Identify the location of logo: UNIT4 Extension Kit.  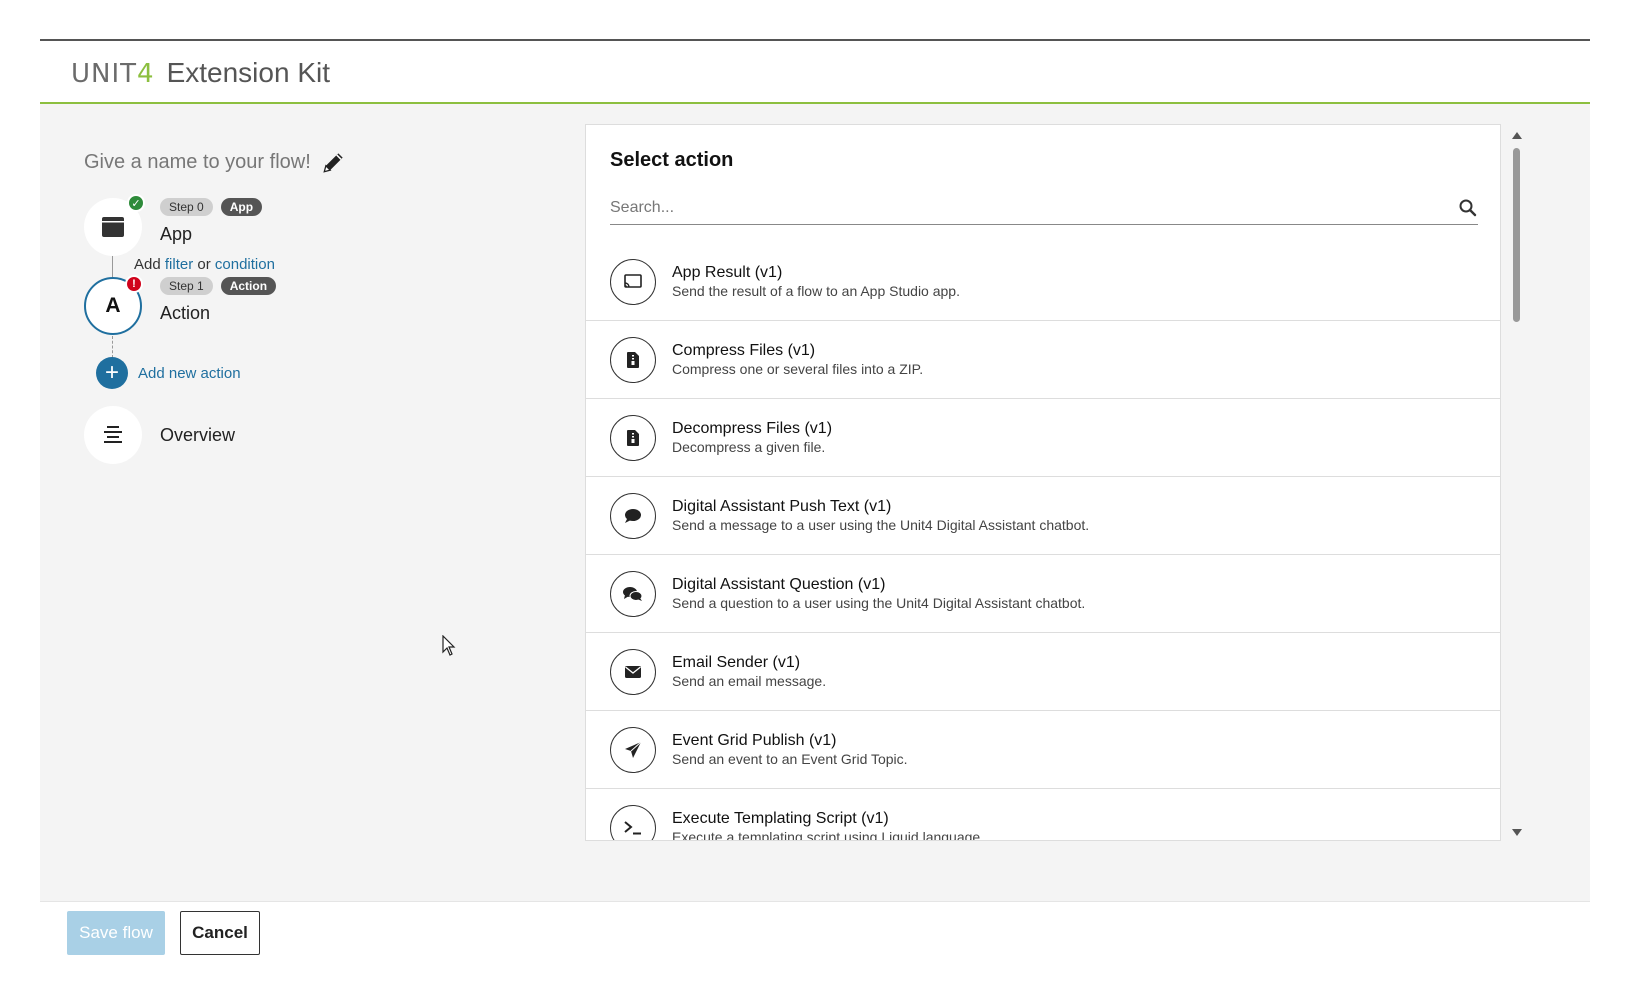
(200, 73).